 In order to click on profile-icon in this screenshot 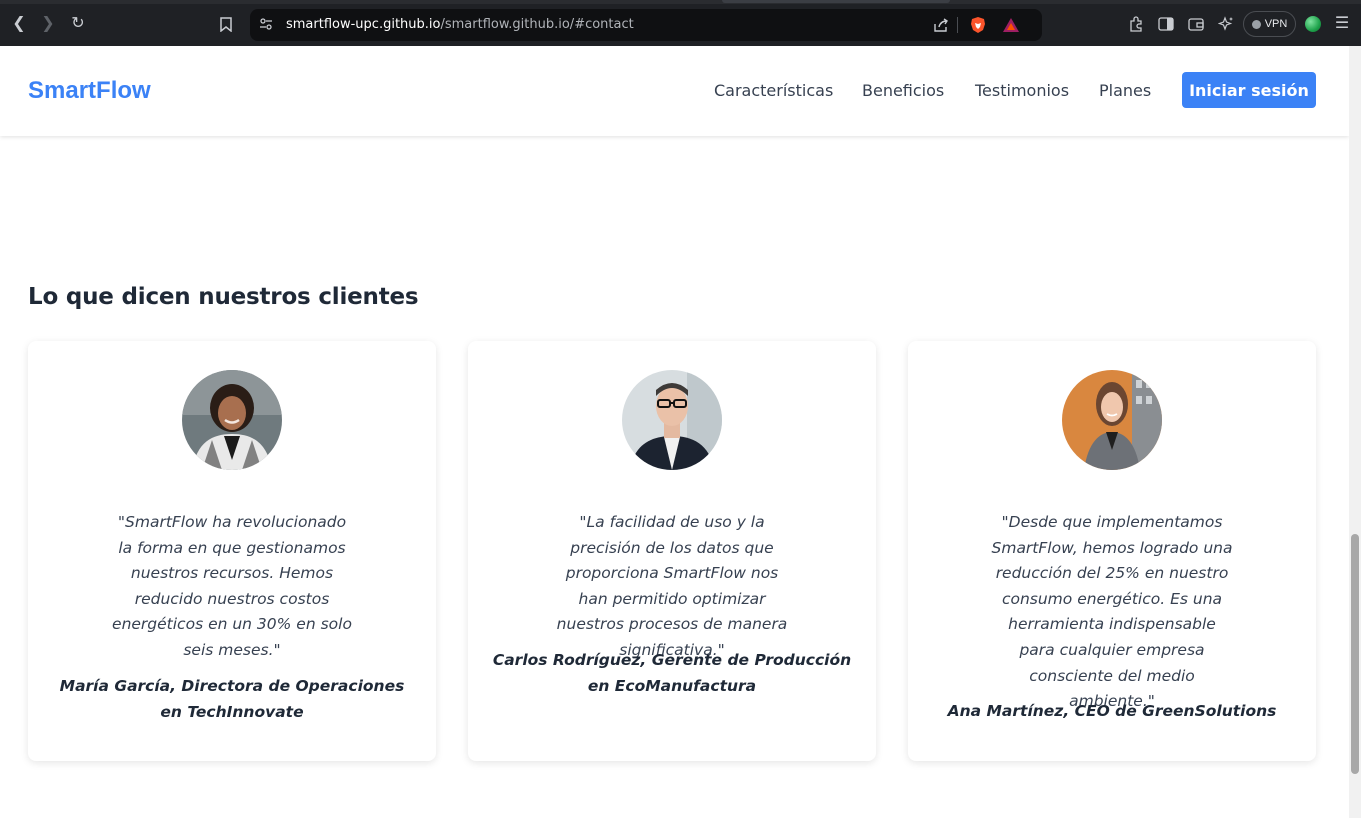, I will do `click(1313, 24)`.